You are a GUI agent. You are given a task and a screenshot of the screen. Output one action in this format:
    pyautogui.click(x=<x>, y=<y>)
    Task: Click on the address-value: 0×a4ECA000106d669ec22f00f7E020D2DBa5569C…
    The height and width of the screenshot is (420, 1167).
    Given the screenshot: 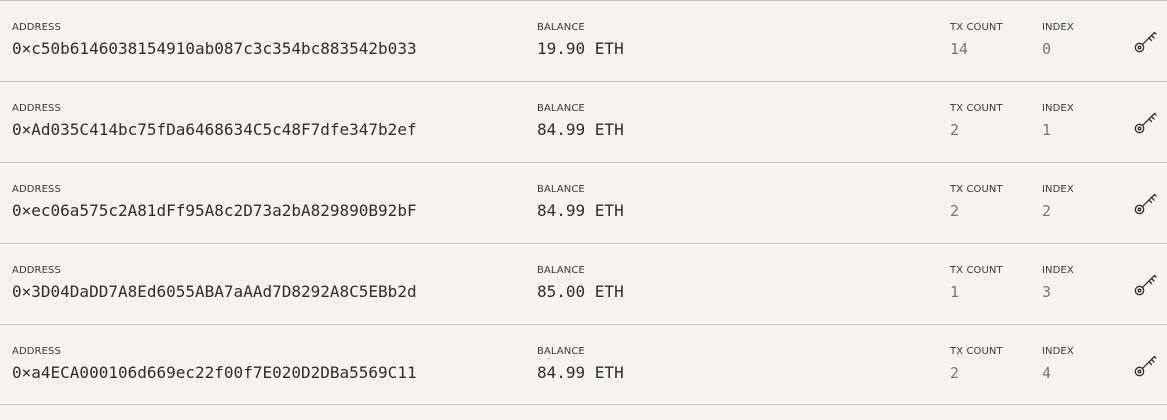 What is the action you would take?
    pyautogui.click(x=214, y=372)
    